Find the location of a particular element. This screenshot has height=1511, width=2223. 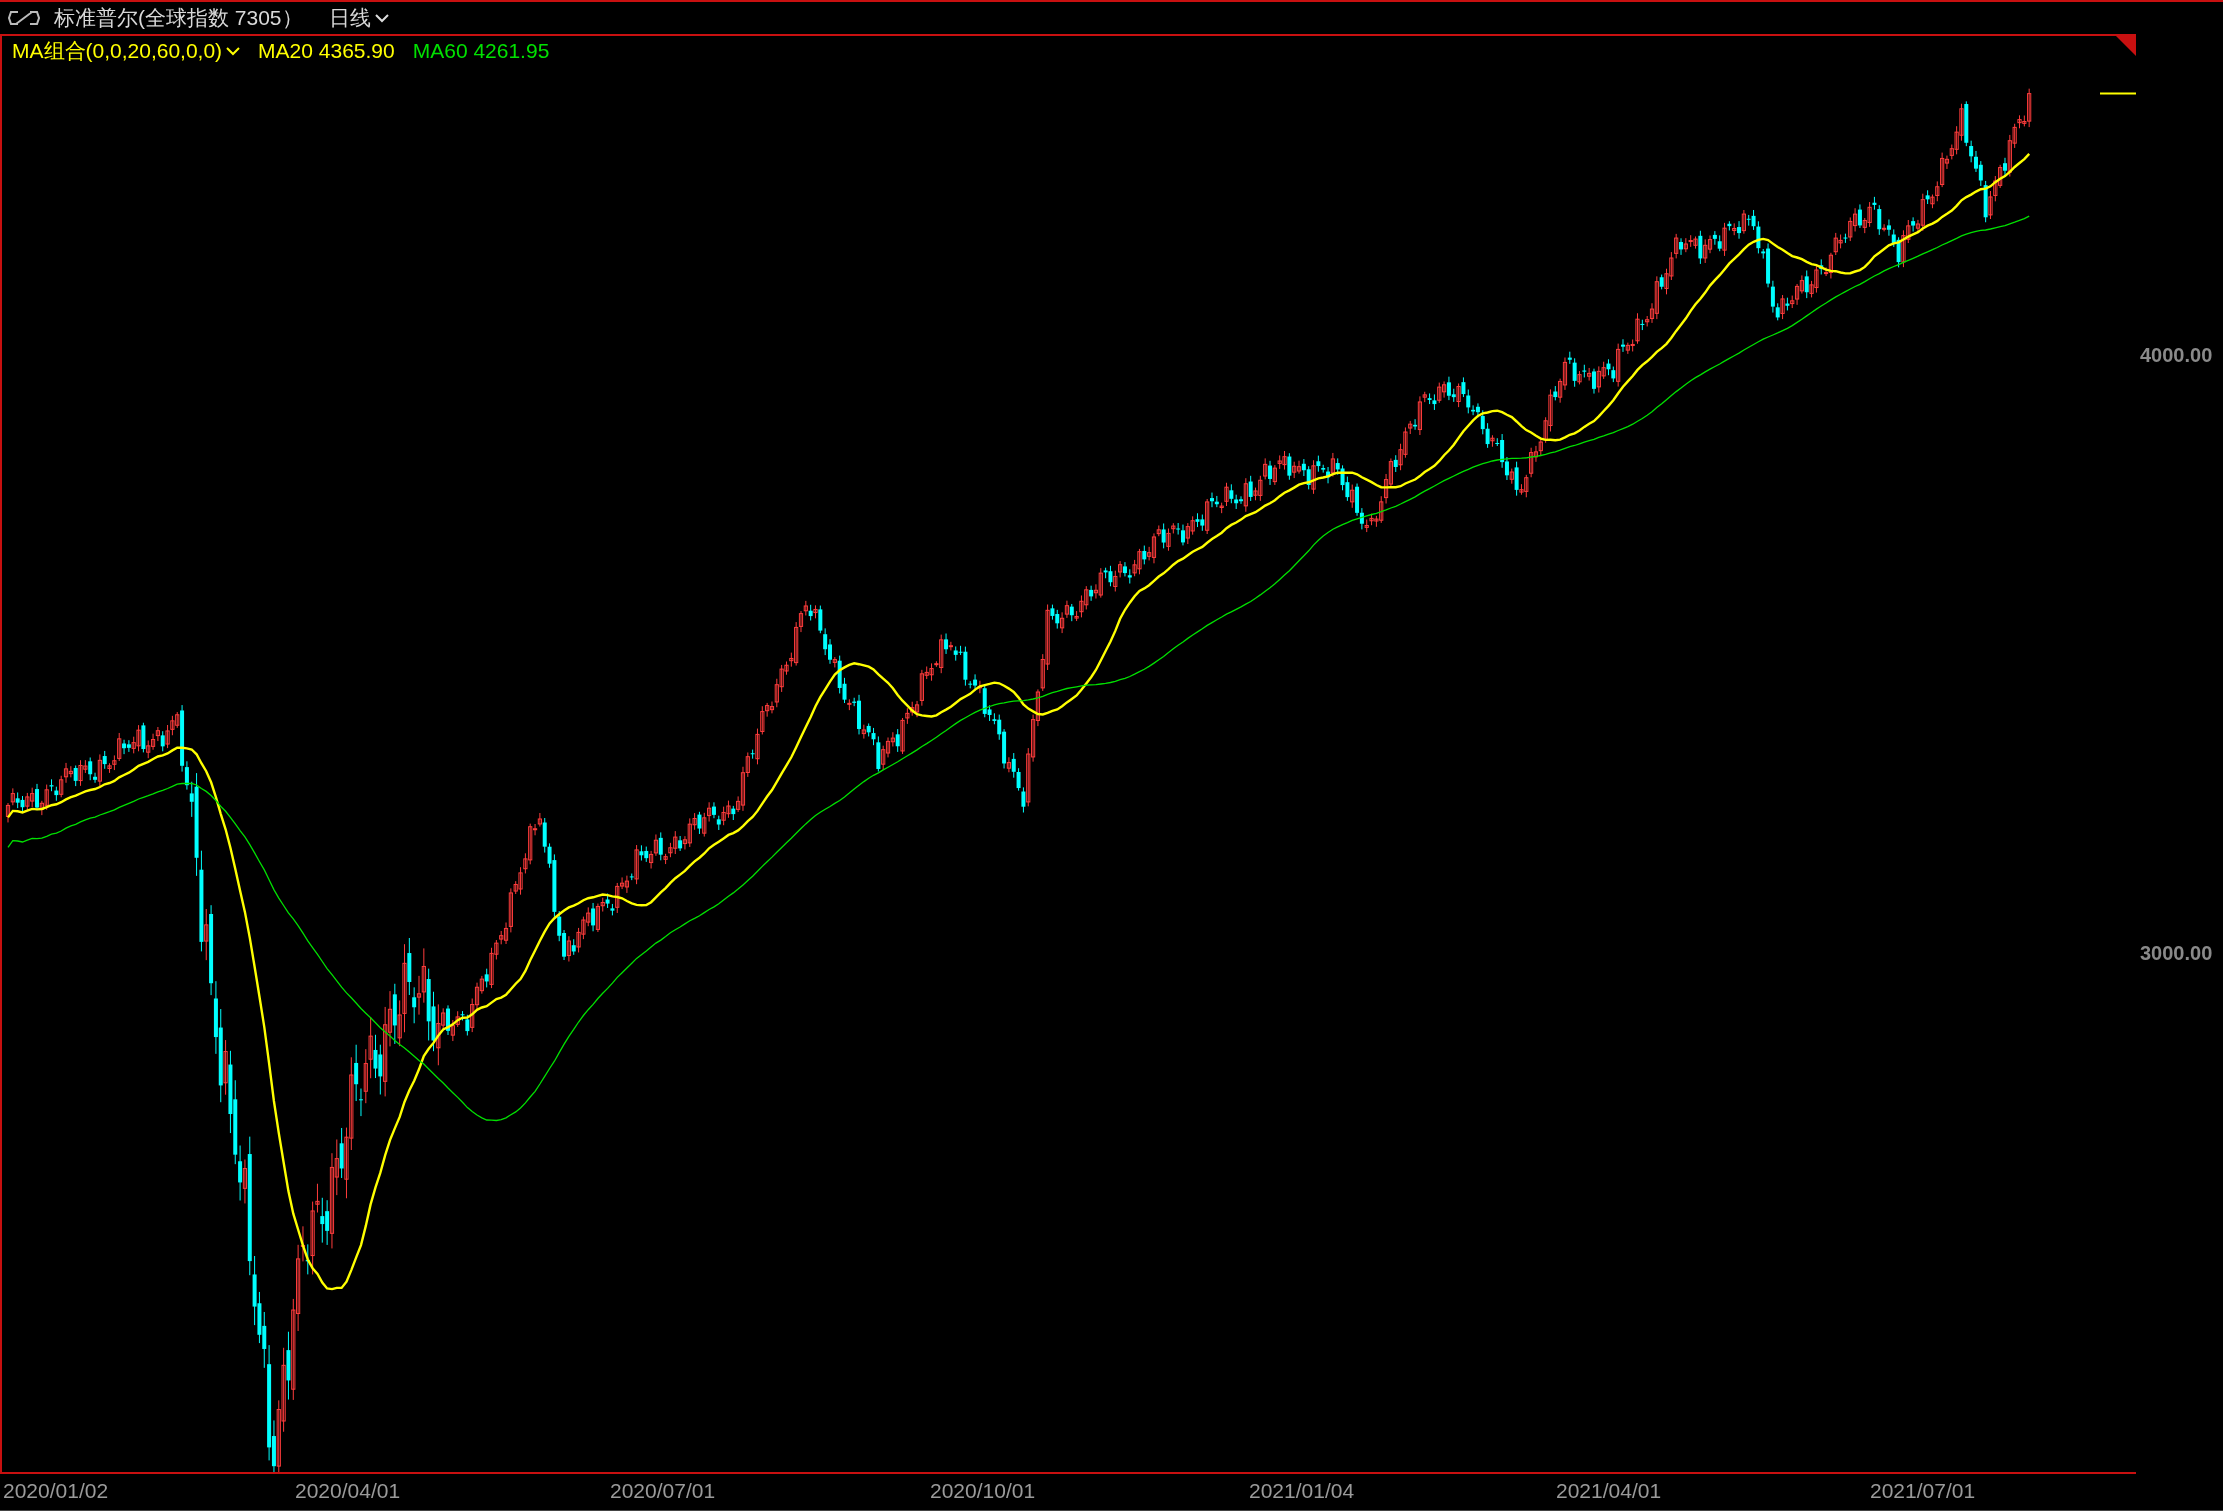

date-tick-label: 2020/04/01 is located at coordinates (348, 1491).